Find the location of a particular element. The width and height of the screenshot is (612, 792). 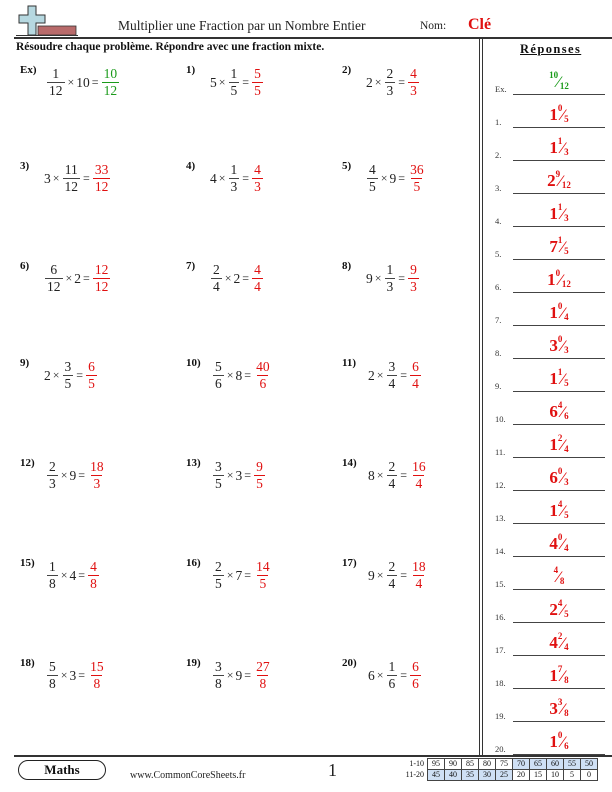

result-fraction: 14 5 is located at coordinates (263, 575).